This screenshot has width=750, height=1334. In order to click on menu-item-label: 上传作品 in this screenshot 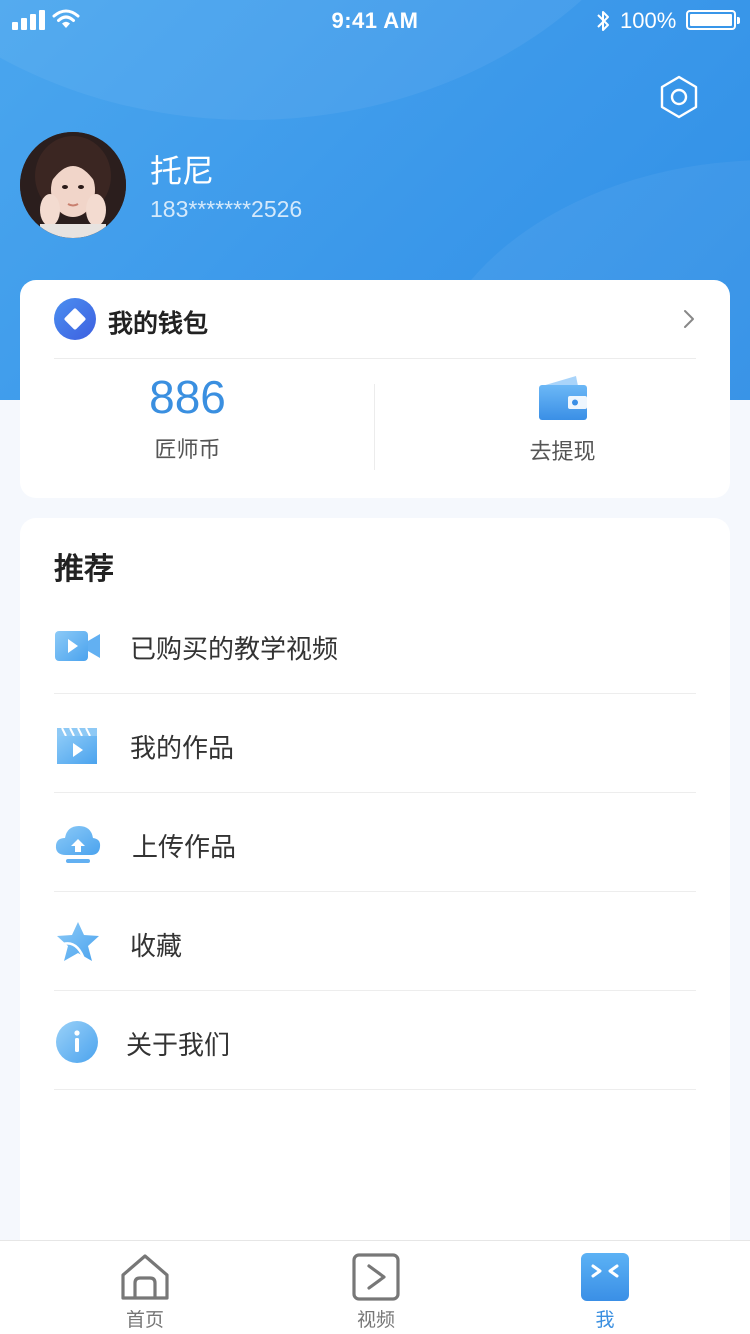, I will do `click(184, 848)`.